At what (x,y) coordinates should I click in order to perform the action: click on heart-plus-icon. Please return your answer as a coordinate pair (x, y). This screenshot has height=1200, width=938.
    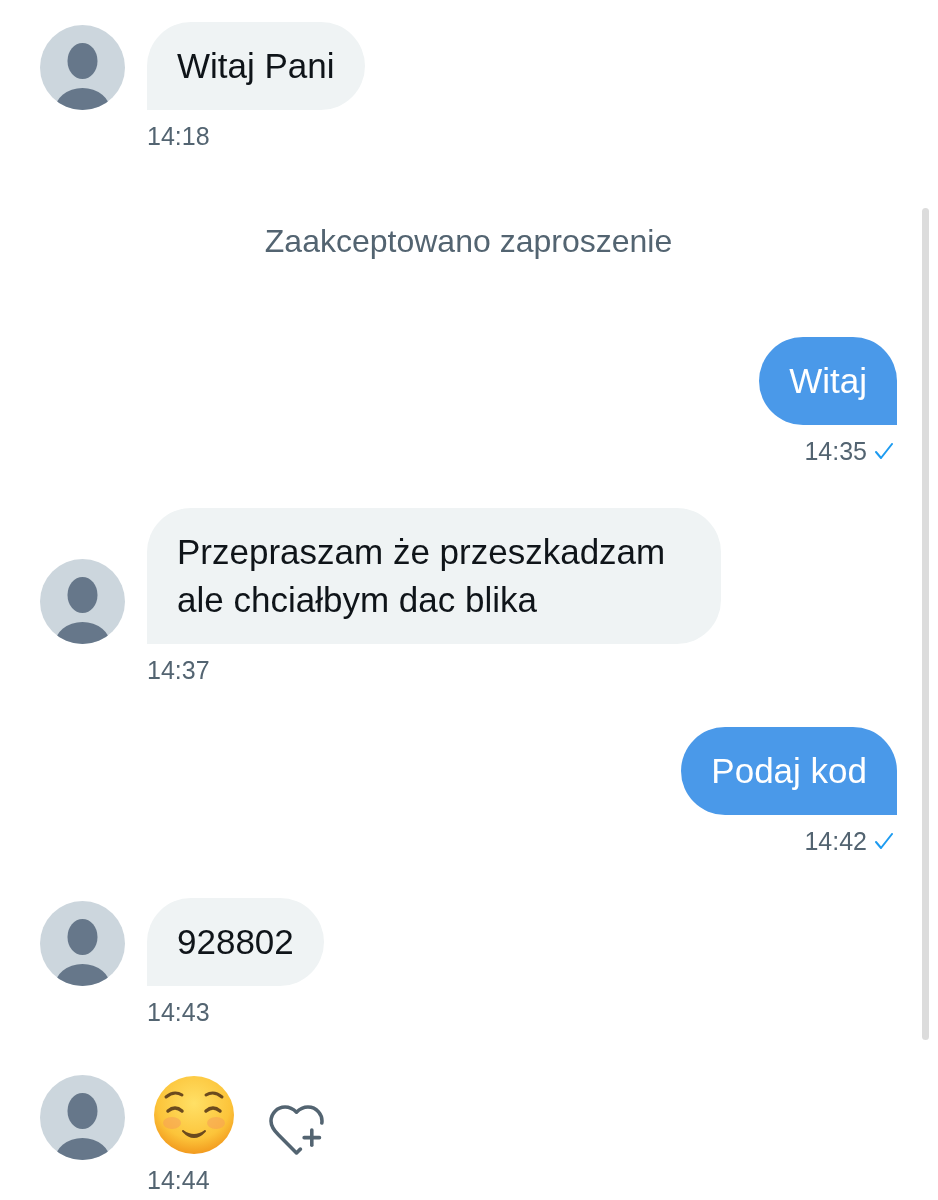
    Looking at the image, I should click on (296, 1130).